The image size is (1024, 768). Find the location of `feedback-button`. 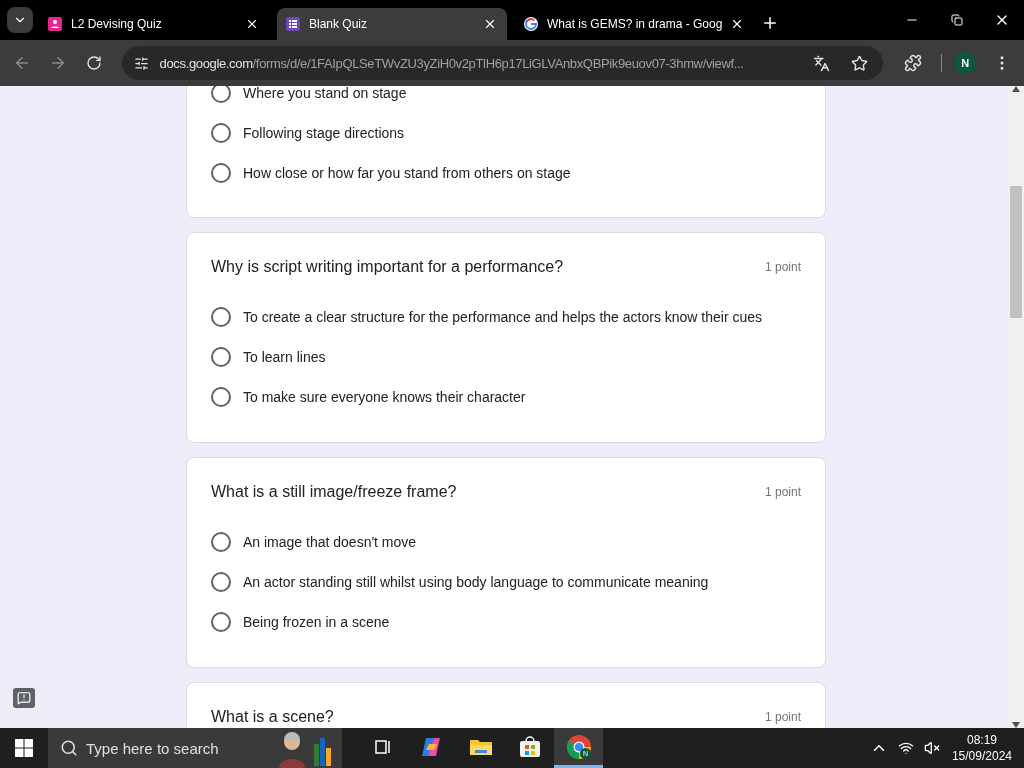

feedback-button is located at coordinates (24, 698).